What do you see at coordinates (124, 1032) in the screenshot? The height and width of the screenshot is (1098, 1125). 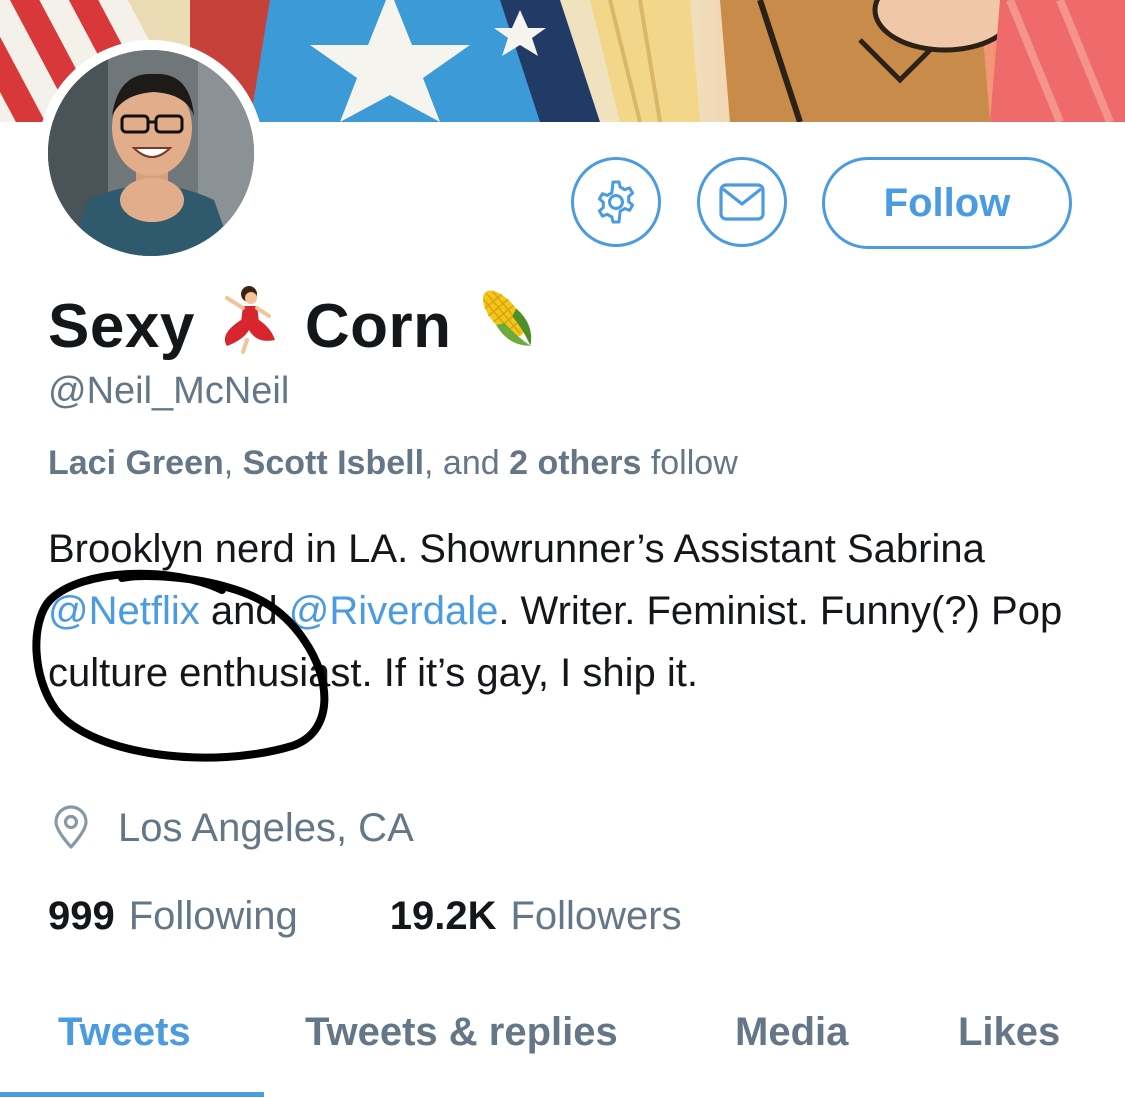 I see `tab-tweets: Tweets` at bounding box center [124, 1032].